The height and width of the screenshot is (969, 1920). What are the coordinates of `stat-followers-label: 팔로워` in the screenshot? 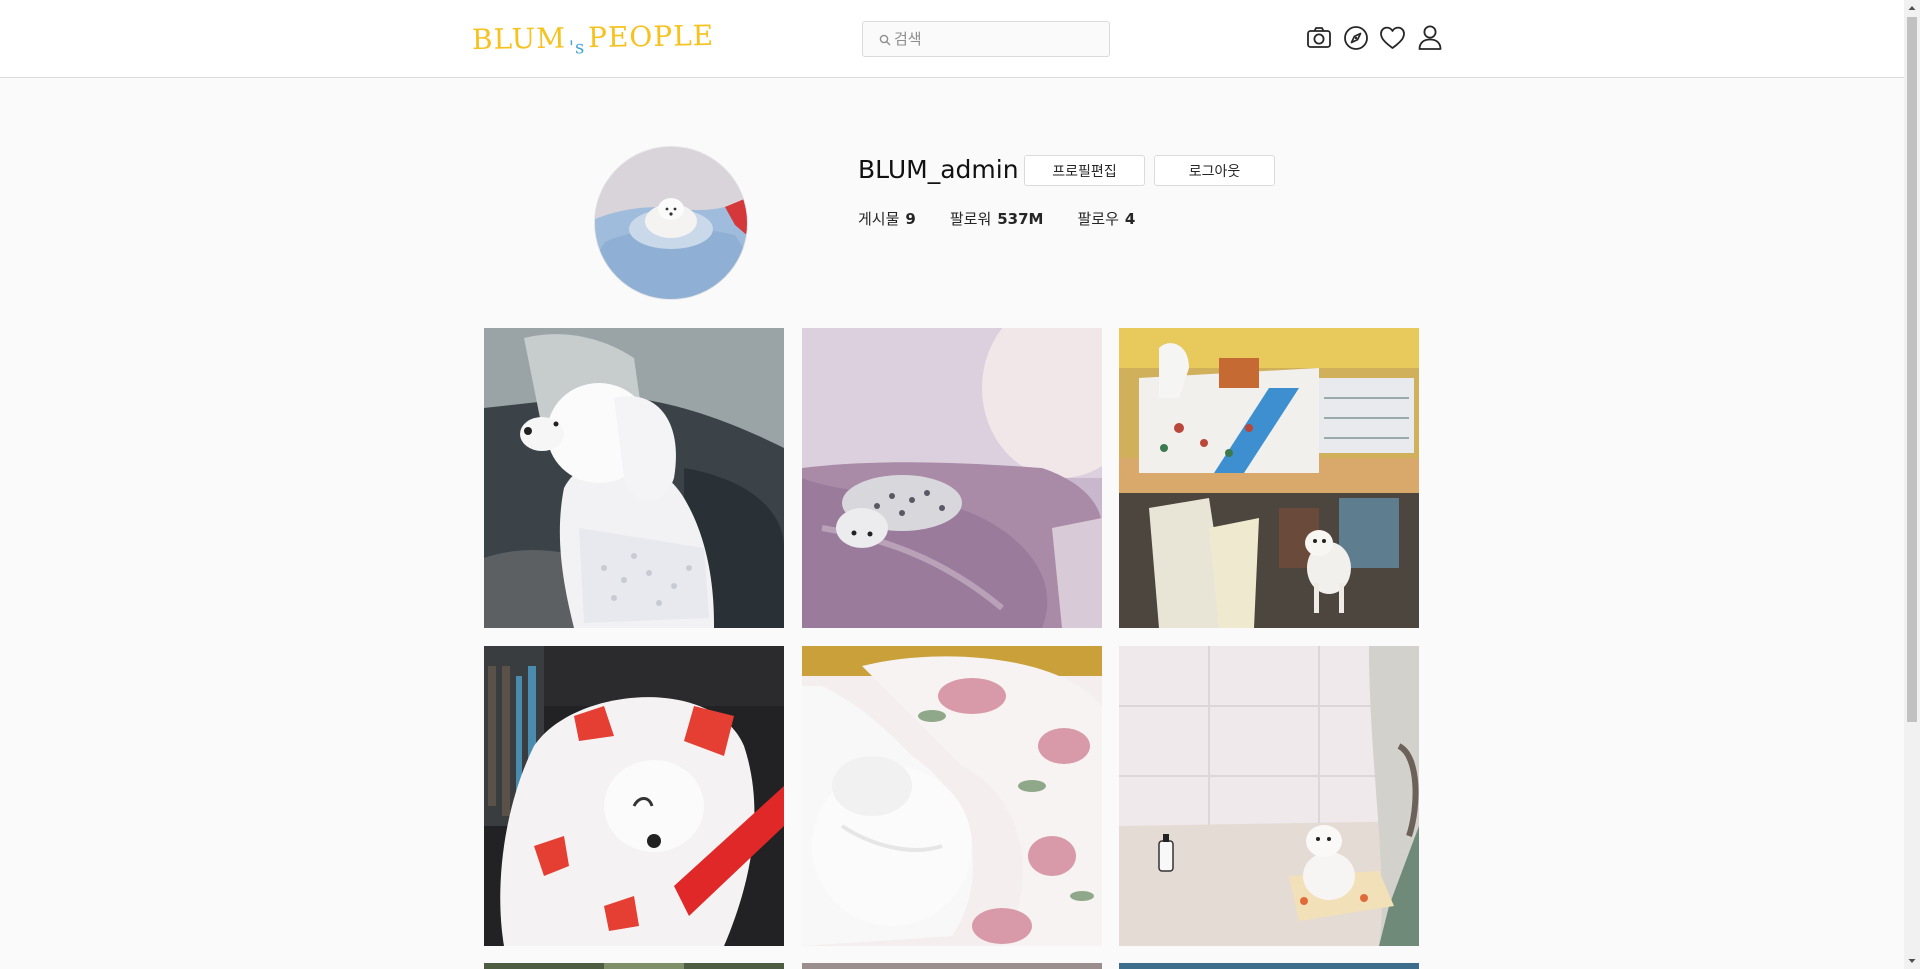 It's located at (970, 219).